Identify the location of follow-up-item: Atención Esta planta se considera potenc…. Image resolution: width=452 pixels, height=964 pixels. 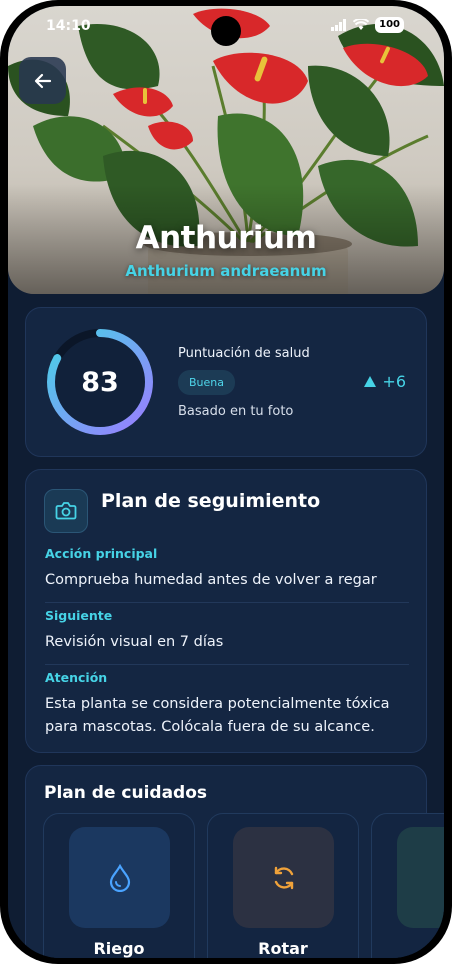
(227, 704).